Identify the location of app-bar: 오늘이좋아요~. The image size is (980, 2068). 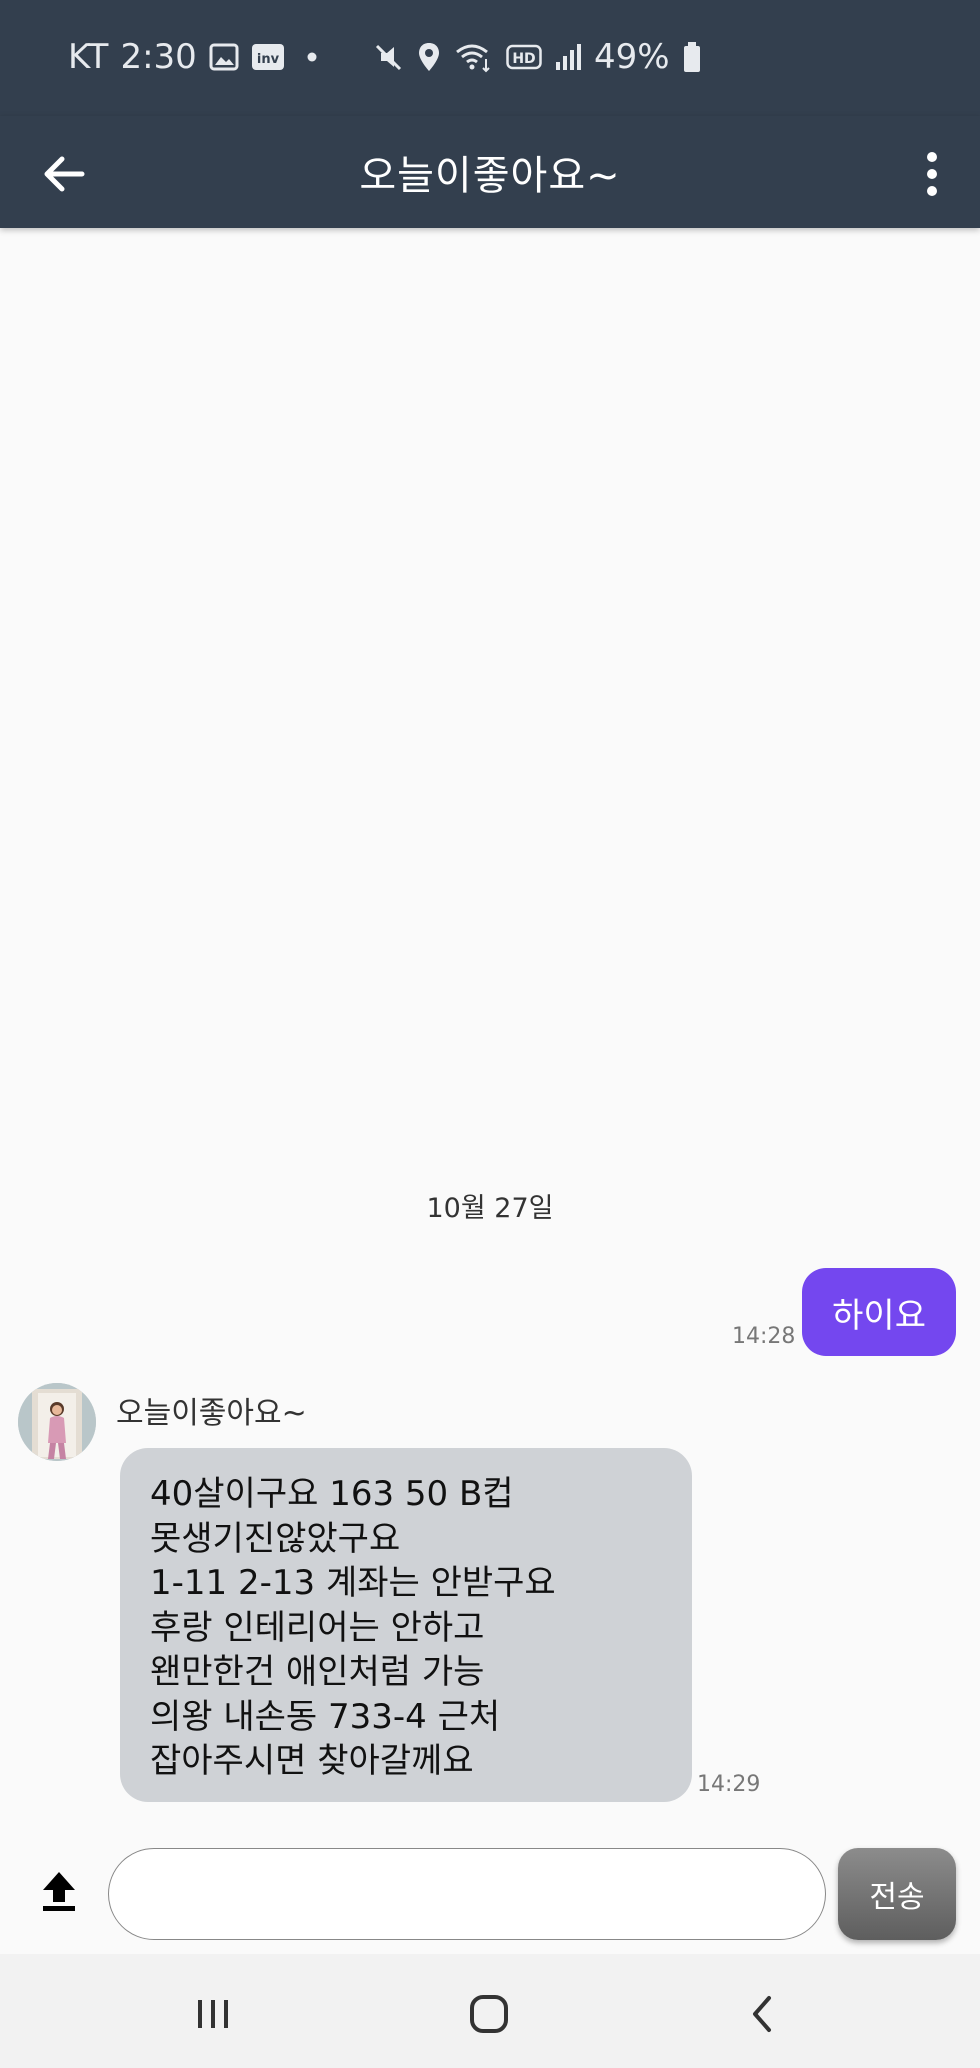
(490, 172).